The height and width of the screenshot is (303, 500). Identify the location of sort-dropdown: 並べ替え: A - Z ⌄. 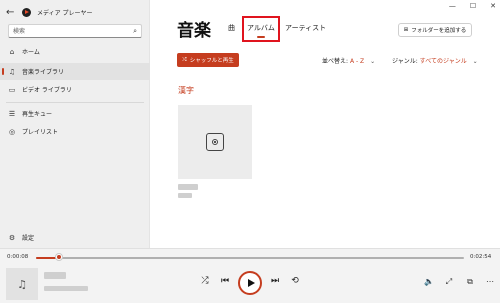
(348, 60).